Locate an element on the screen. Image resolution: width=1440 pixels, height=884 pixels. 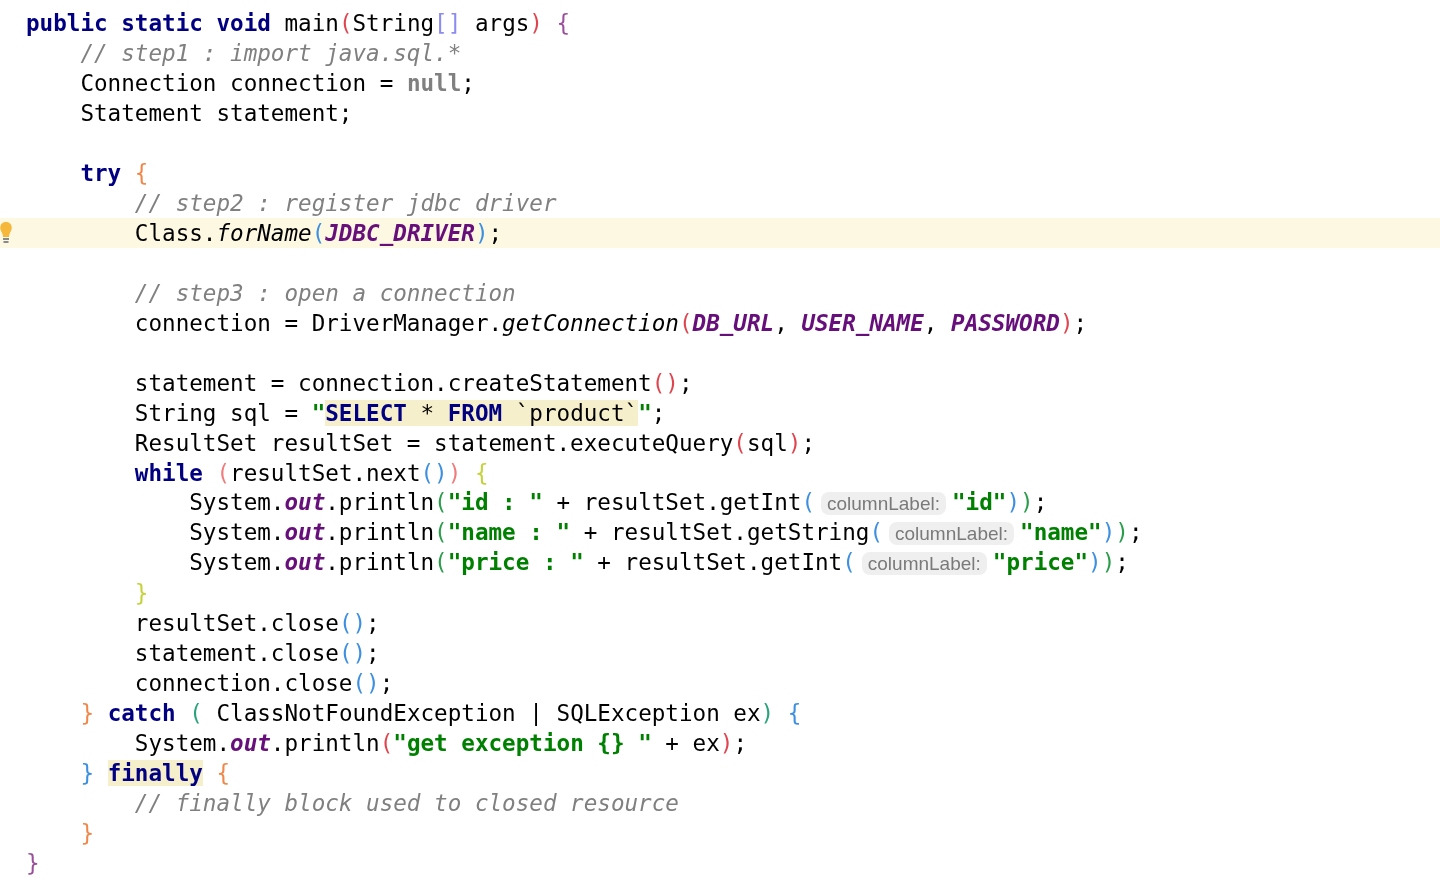
code-line: while (resultSet.next()) { is located at coordinates (311, 473).